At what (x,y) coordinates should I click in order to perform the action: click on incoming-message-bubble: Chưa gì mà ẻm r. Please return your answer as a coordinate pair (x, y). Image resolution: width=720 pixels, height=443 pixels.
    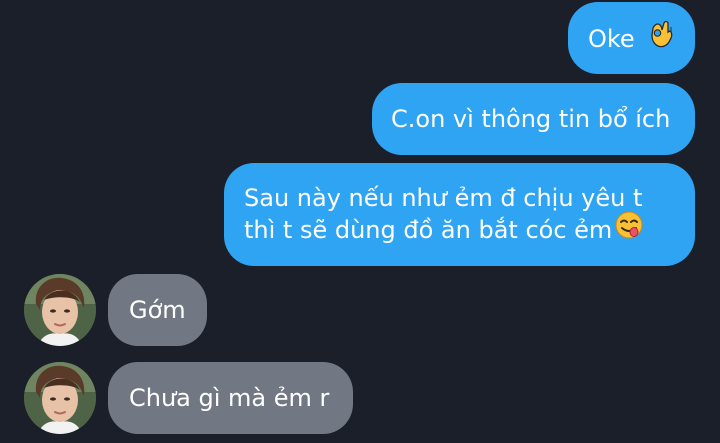
    Looking at the image, I should click on (230, 398).